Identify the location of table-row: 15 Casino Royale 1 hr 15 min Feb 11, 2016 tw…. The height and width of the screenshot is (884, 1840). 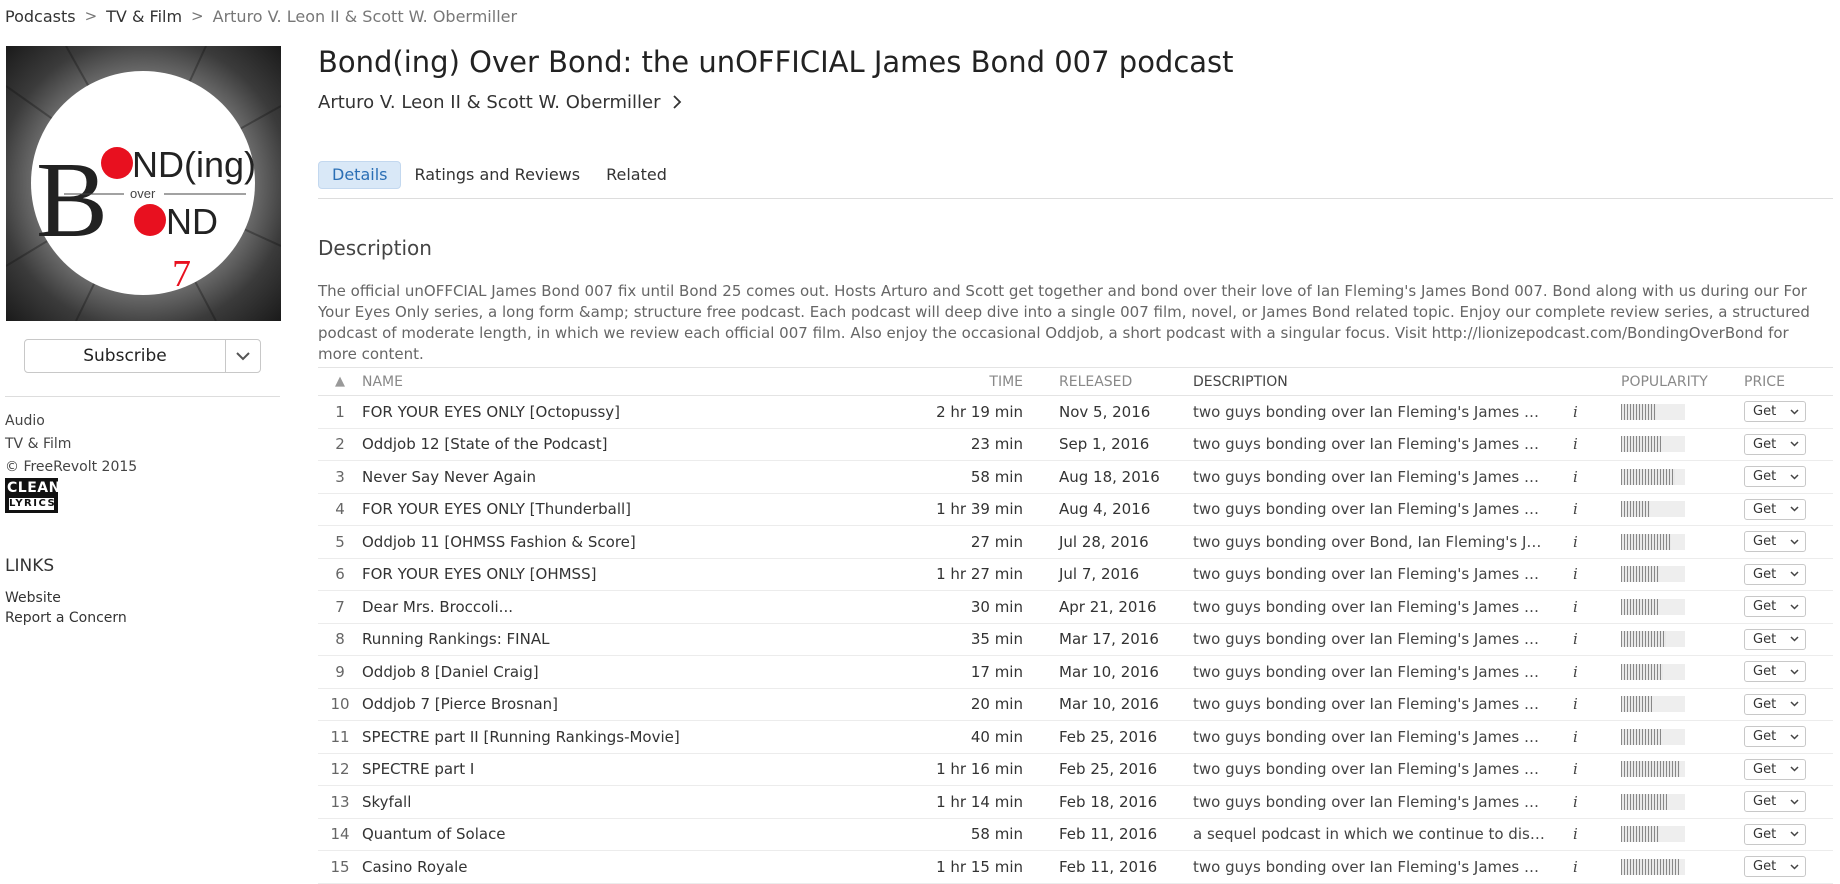
(1075, 867).